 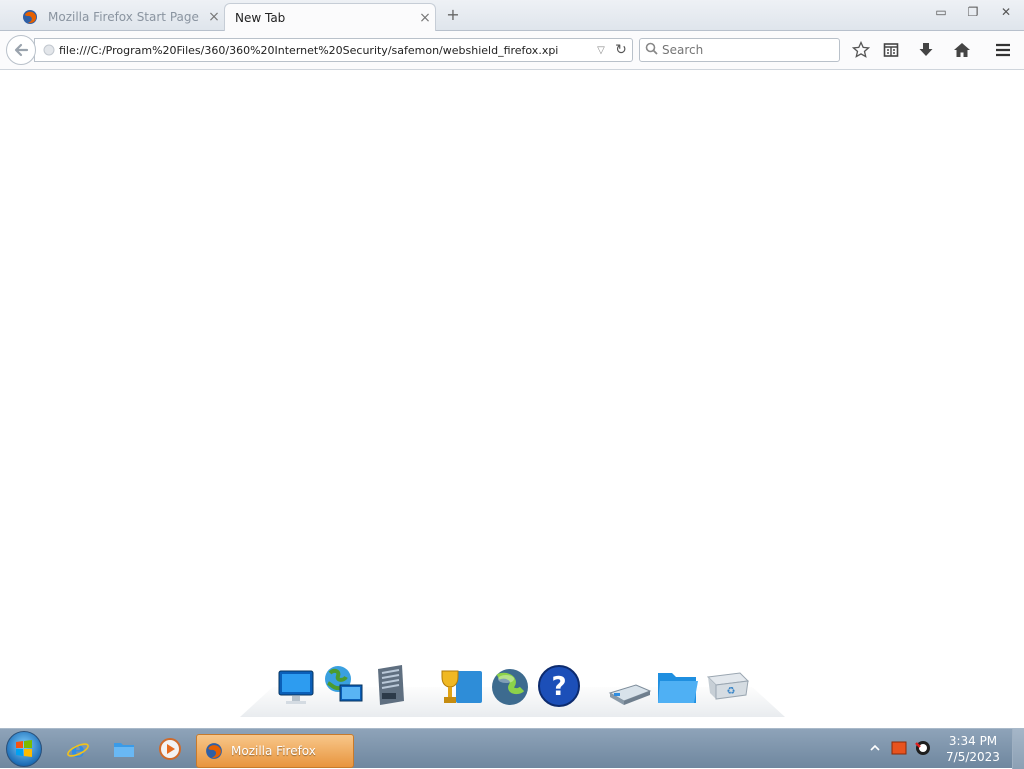 What do you see at coordinates (330, 17) in the screenshot?
I see `tab-new-tab: New Tab ×` at bounding box center [330, 17].